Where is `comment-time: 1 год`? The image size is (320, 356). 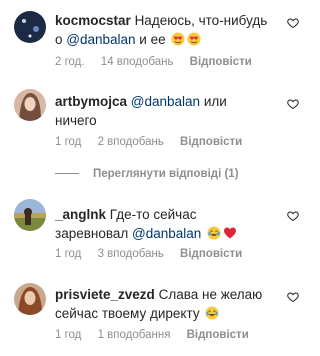 comment-time: 1 год is located at coordinates (68, 335).